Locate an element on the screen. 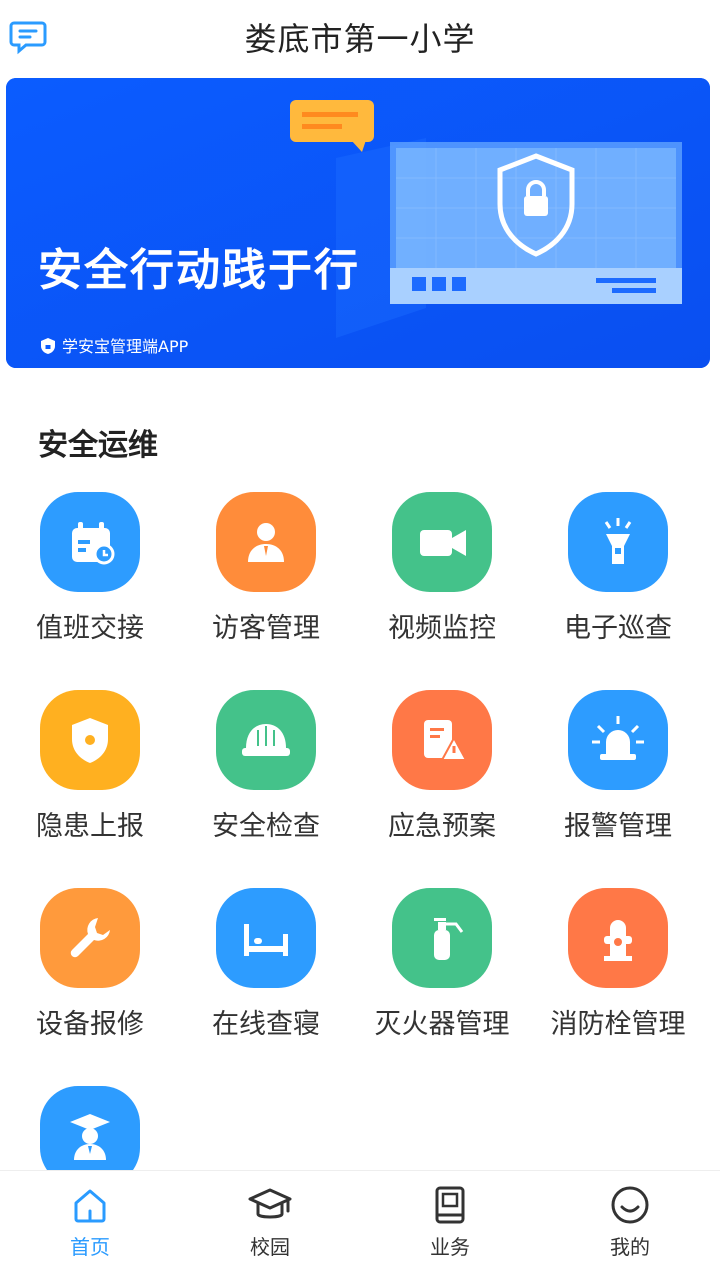  function-tile-label: 在线查寝 is located at coordinates (266, 1024).